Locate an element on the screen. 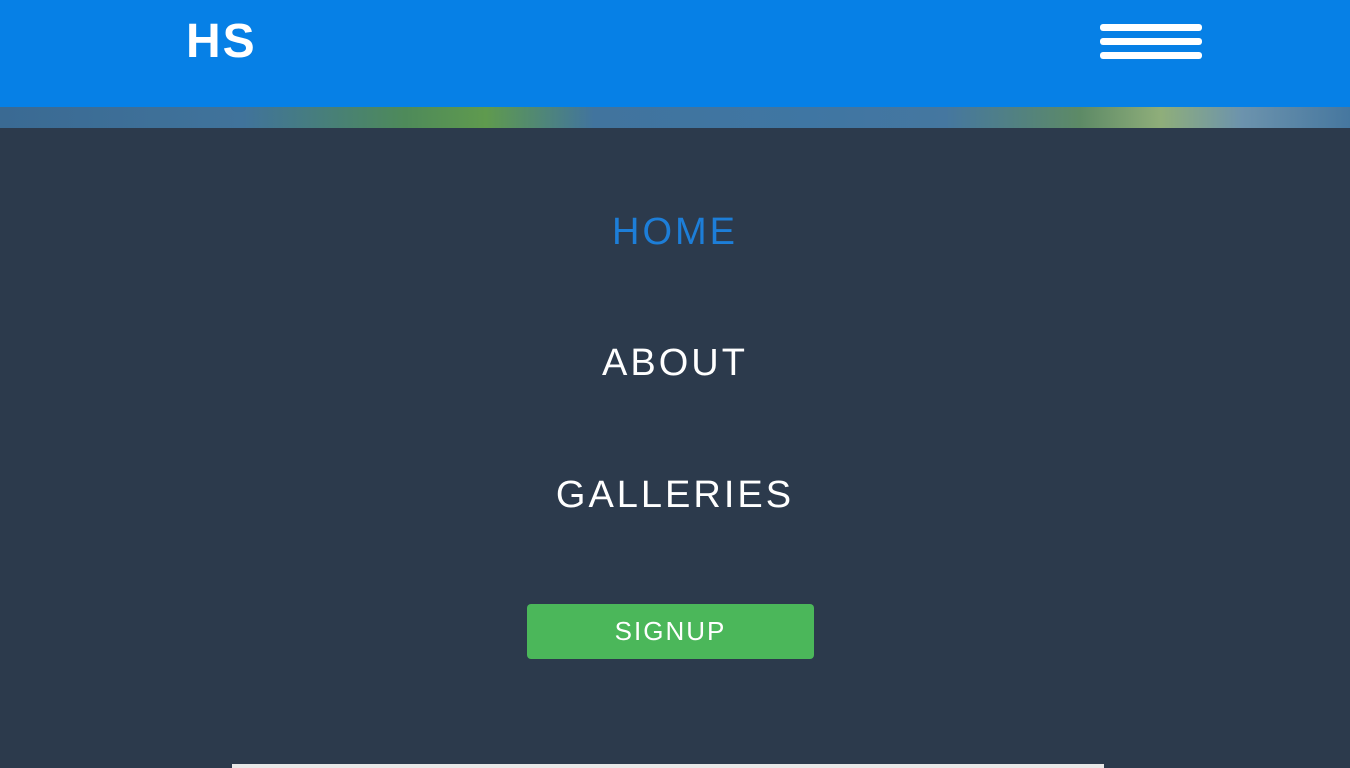 The width and height of the screenshot is (1350, 768). nav-item-about: ABOUT is located at coordinates (675, 363).